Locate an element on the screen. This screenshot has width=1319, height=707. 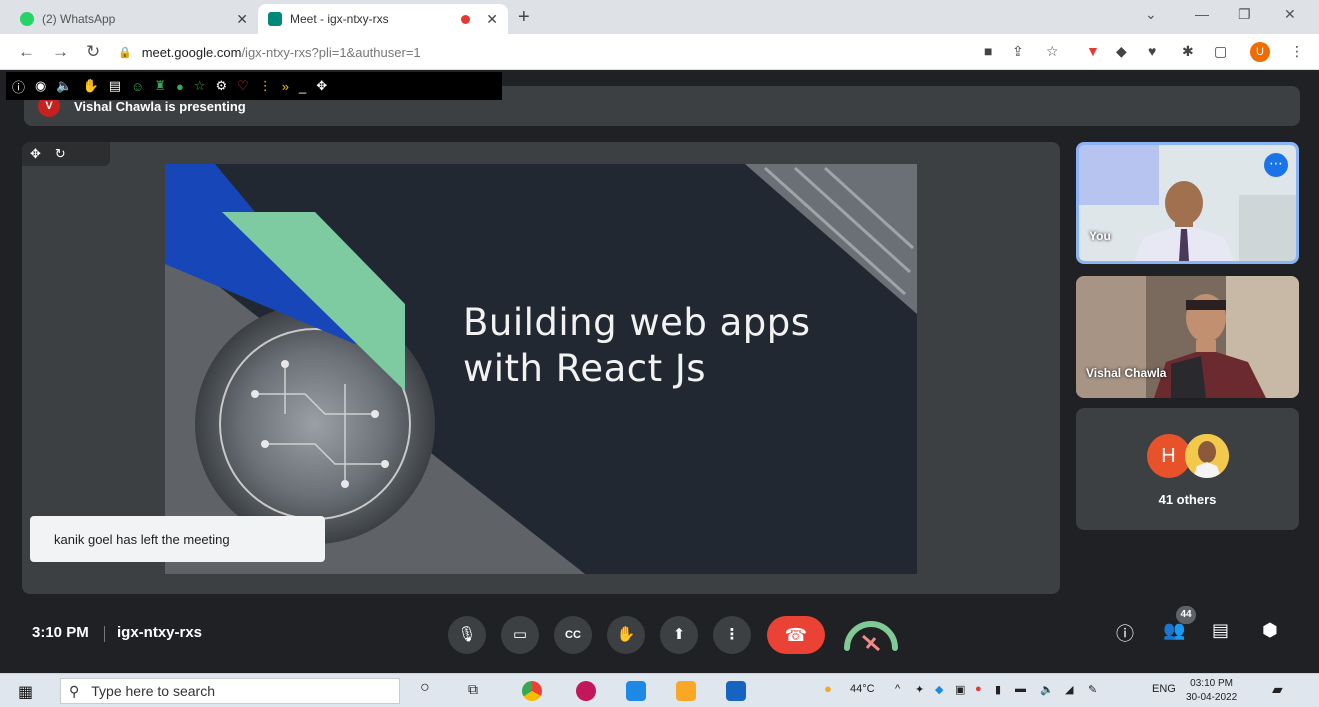
tab-meet: Meet - igx-ntxy-rxs ✕ is located at coordinates (383, 19).